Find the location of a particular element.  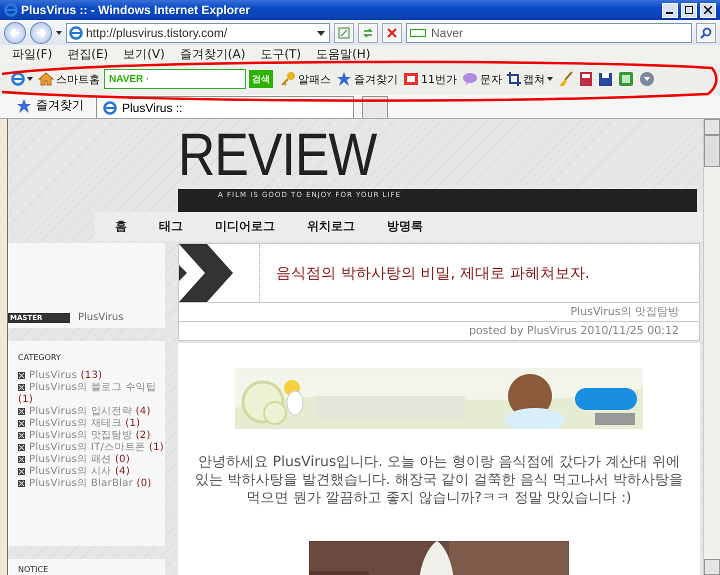

book-icon is located at coordinates (586, 79).